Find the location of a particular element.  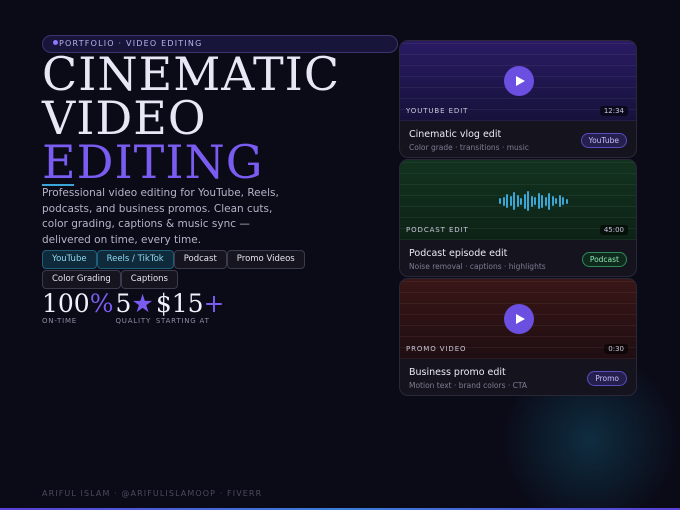

duration-badge: 0:30 is located at coordinates (616, 349).